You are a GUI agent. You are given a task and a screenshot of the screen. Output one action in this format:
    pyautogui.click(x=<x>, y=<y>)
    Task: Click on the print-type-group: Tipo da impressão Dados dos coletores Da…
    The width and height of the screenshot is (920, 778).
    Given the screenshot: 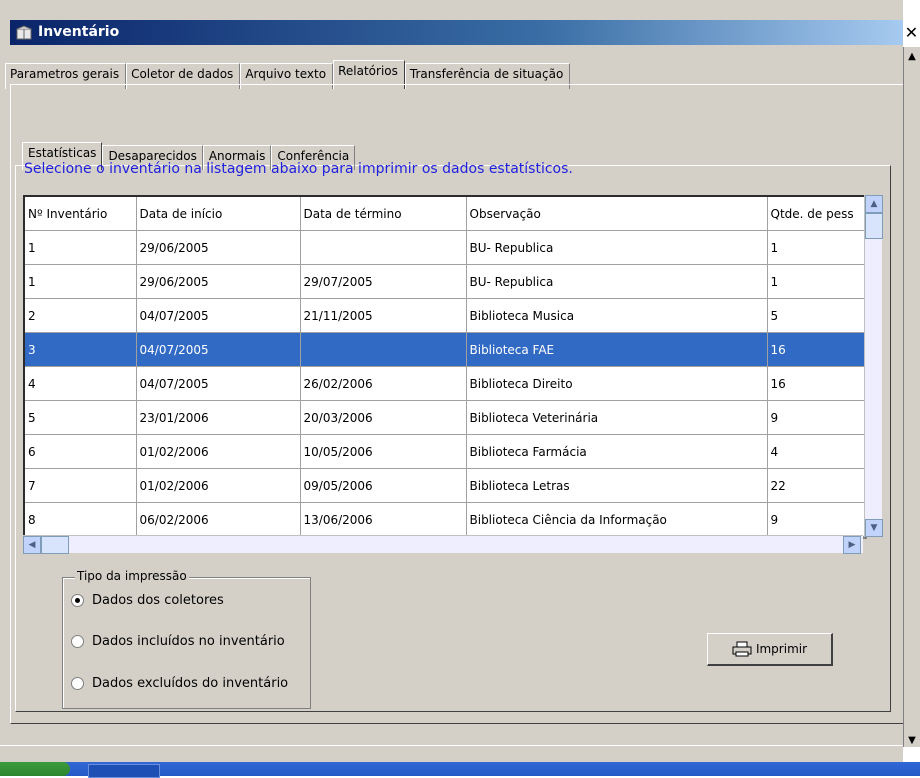 What is the action you would take?
    pyautogui.click(x=186, y=639)
    